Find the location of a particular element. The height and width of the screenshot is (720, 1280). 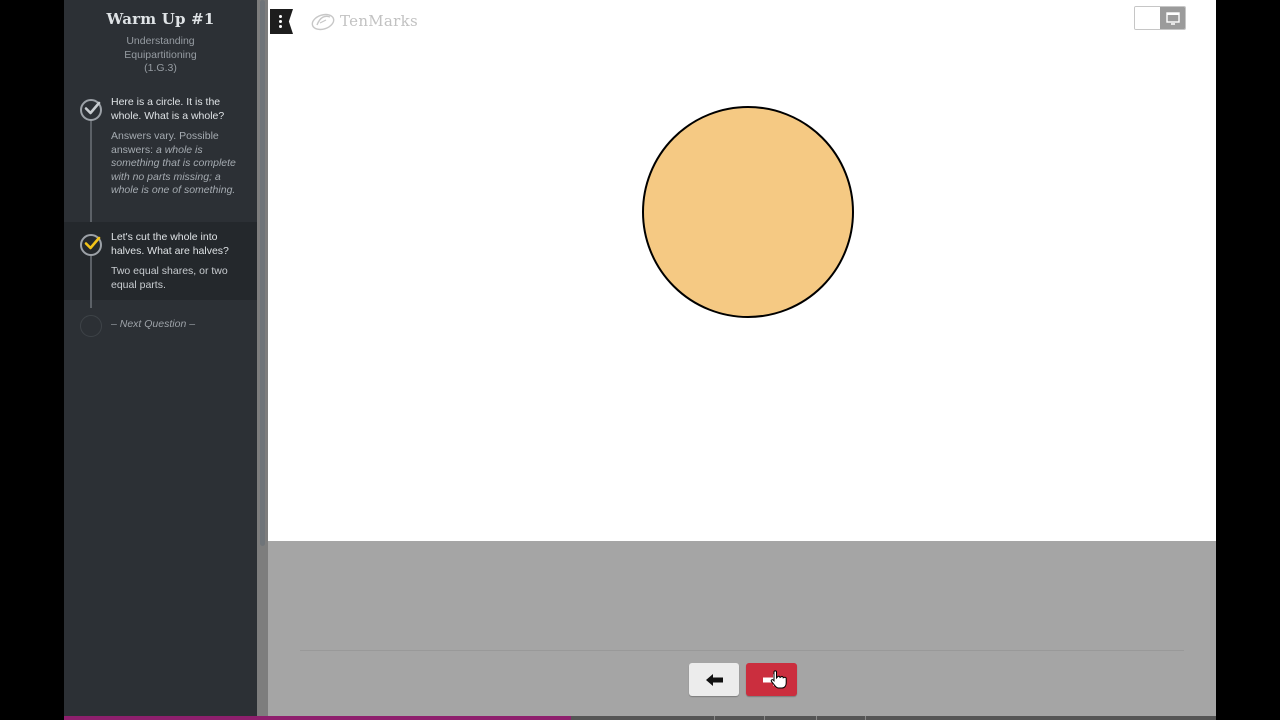

next-question-link: – Next Question – is located at coordinates (153, 324).